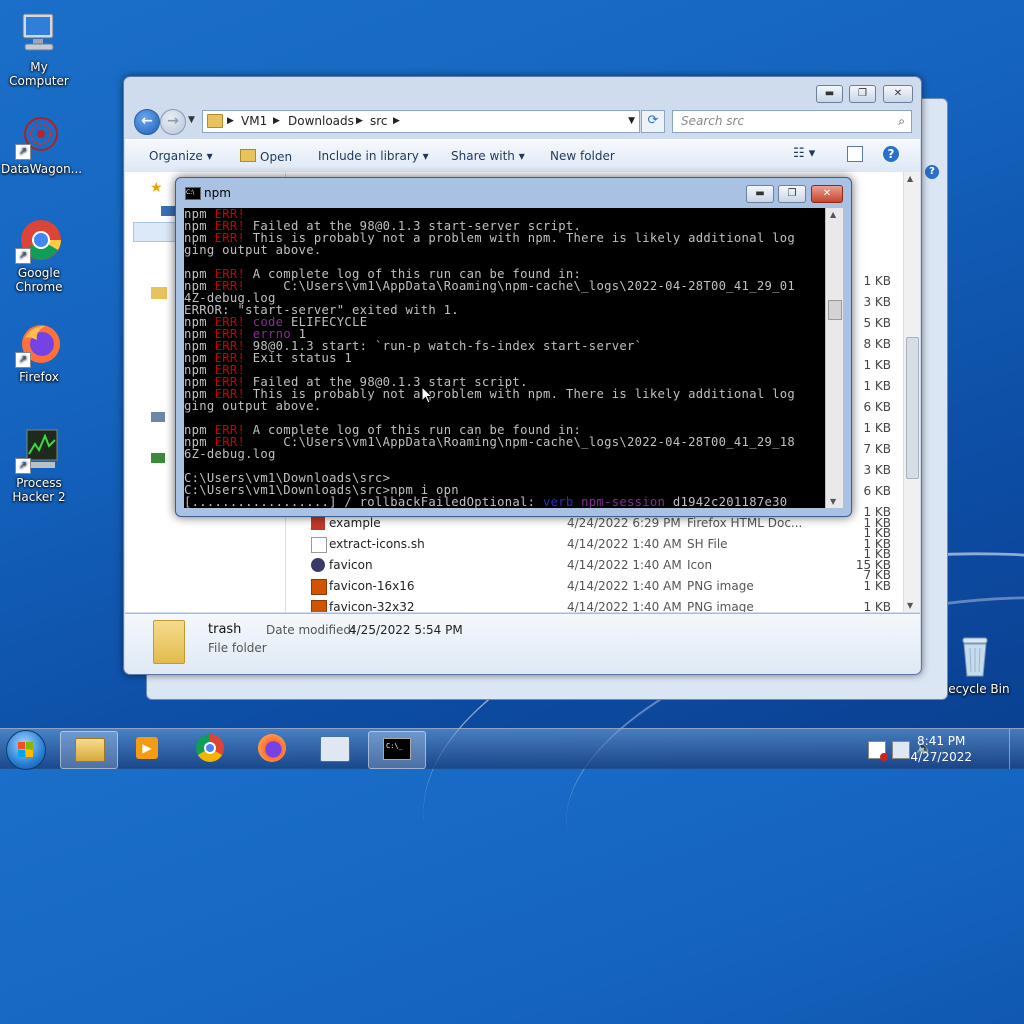  Describe the element at coordinates (488, 156) in the screenshot. I see `share-with-button: Share with ▾` at that location.